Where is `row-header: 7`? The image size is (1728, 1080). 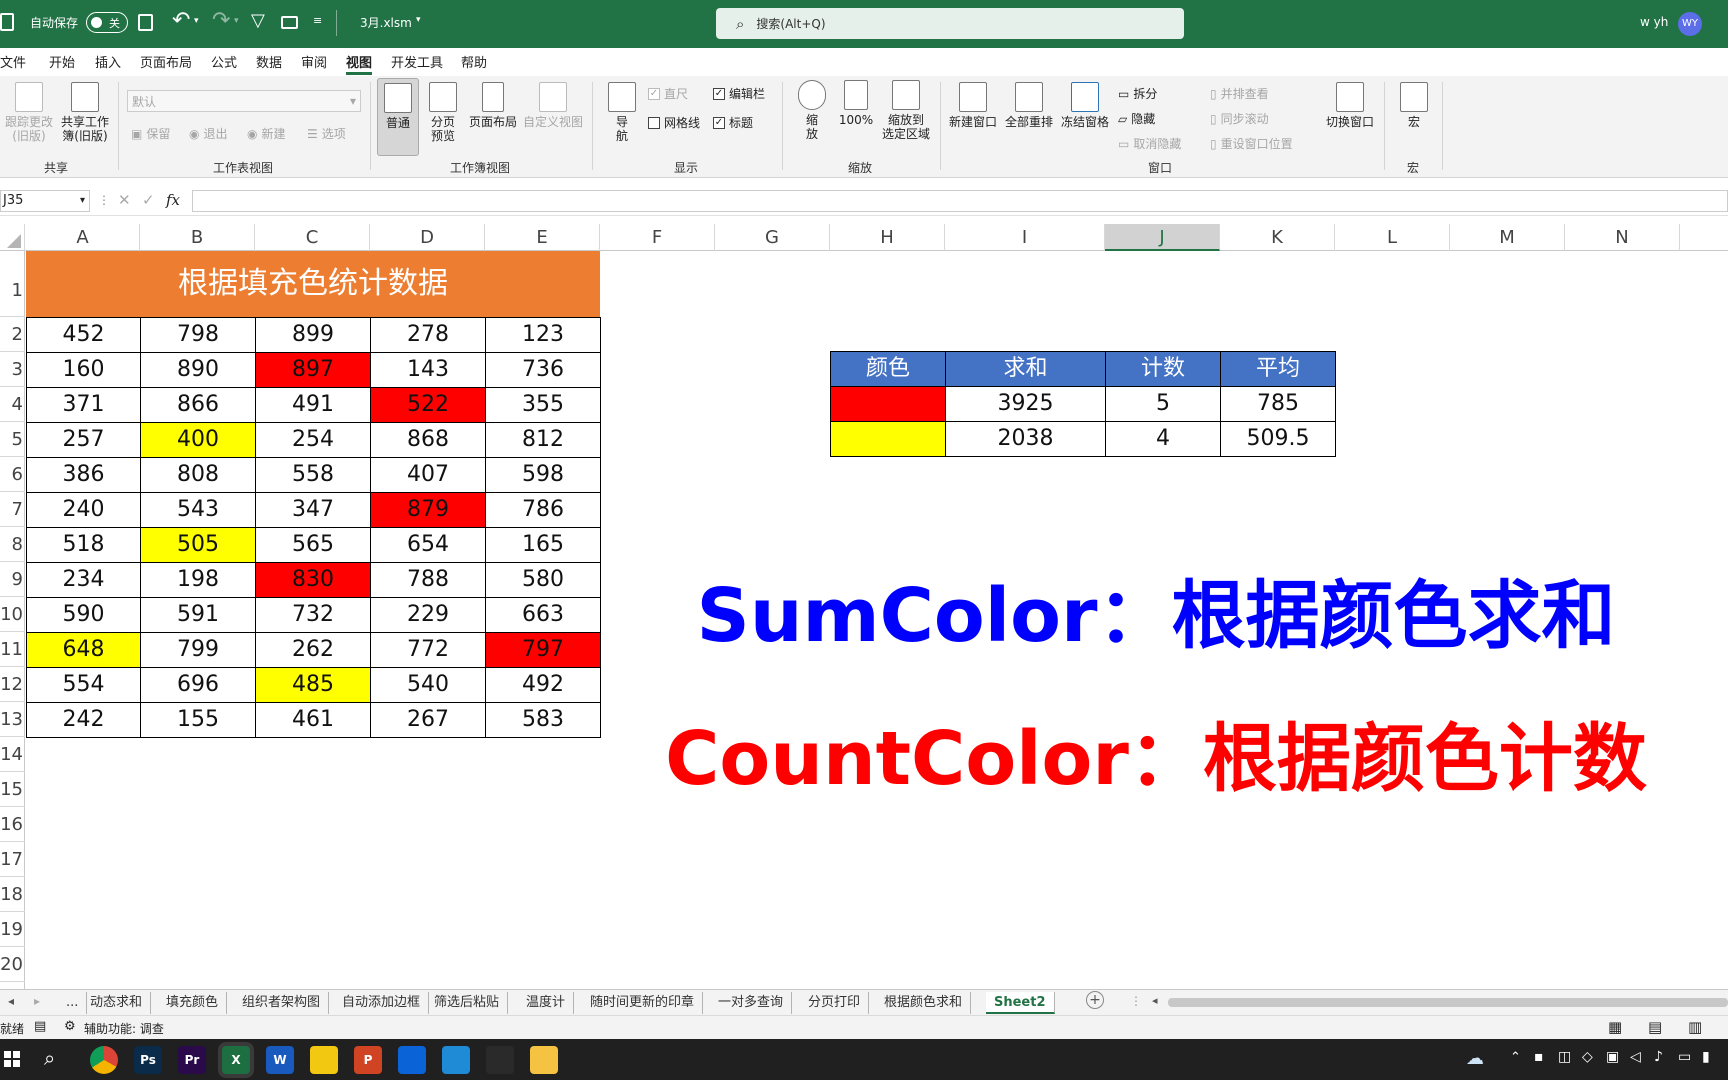 row-header: 7 is located at coordinates (12, 509).